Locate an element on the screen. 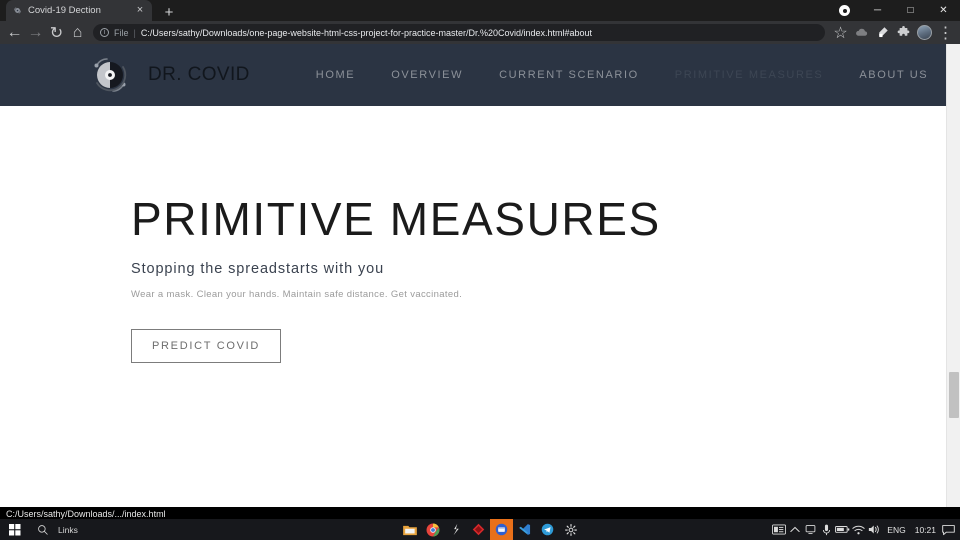  window-controls: ─ □ ✕ is located at coordinates (894, 10).